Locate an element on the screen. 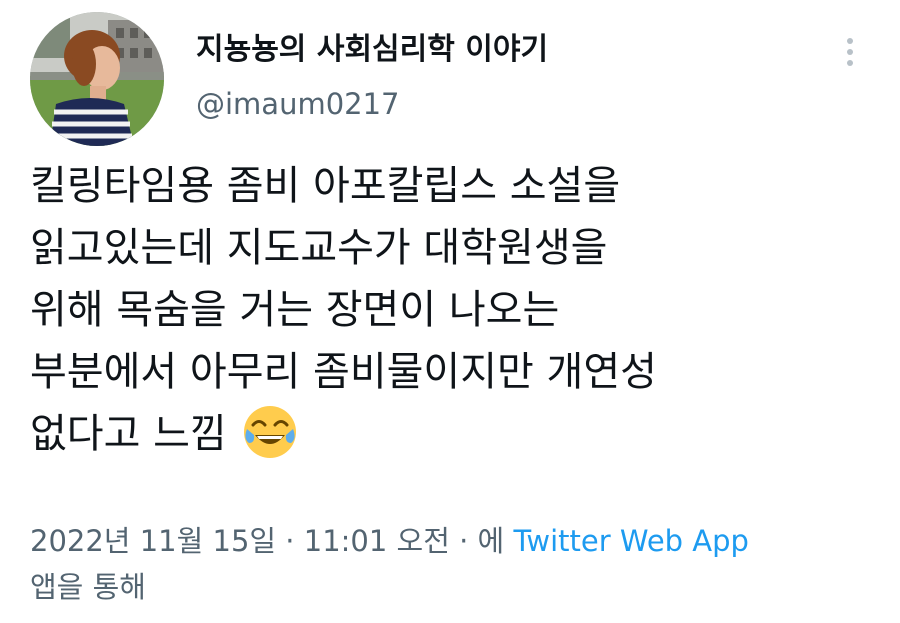 This screenshot has height=623, width=900. tweet-text-line: 킬링타임용 좀비 아포칼립스 소설을 is located at coordinates (325, 186).